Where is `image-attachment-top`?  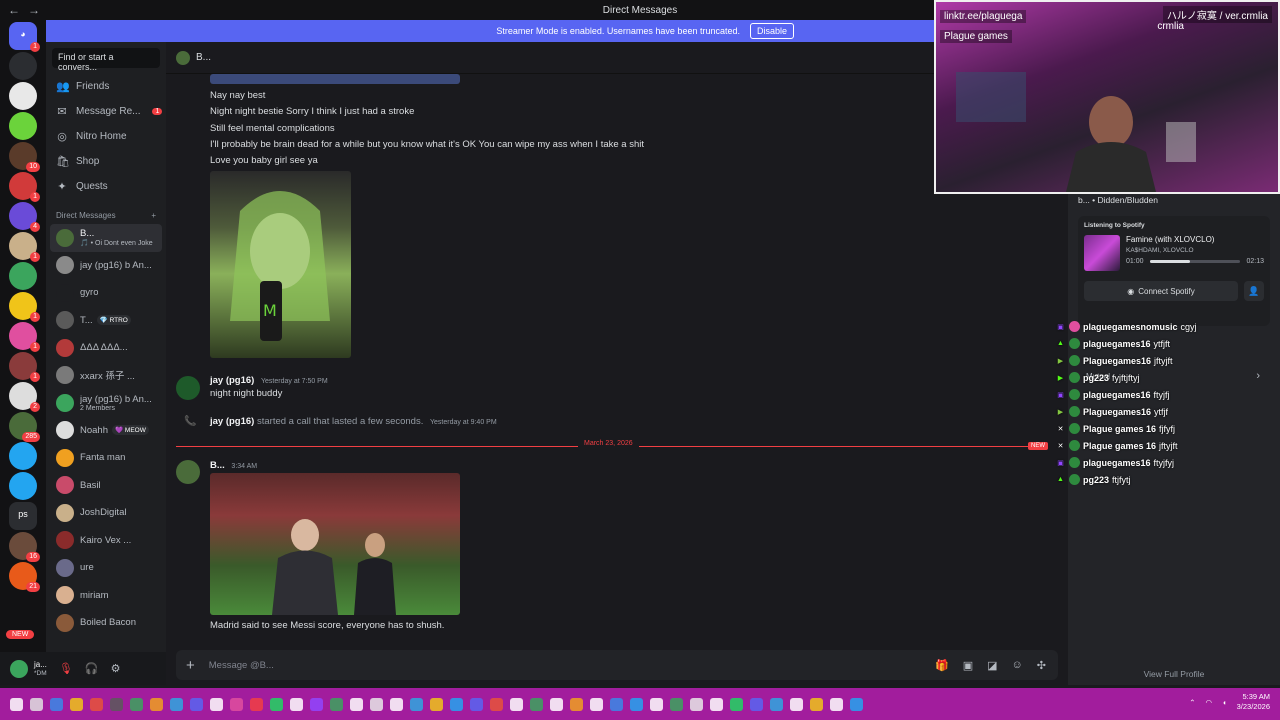
image-attachment-top is located at coordinates (335, 79).